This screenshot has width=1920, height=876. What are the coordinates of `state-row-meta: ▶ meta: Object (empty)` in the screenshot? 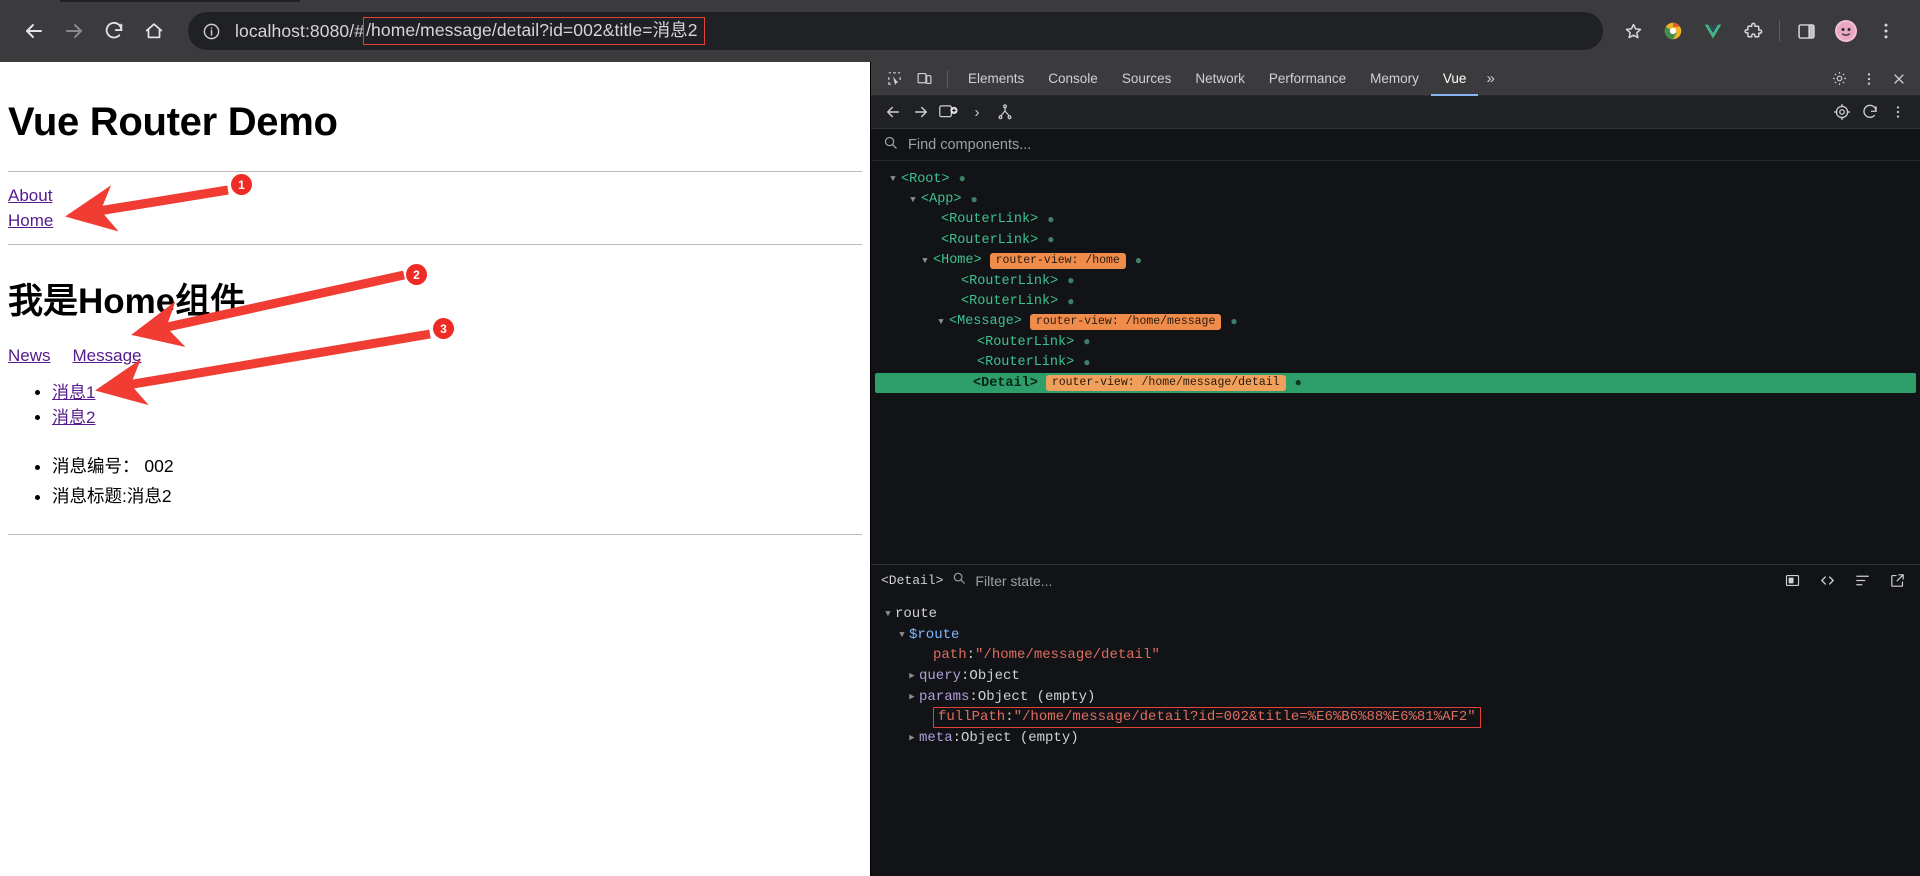 It's located at (1395, 738).